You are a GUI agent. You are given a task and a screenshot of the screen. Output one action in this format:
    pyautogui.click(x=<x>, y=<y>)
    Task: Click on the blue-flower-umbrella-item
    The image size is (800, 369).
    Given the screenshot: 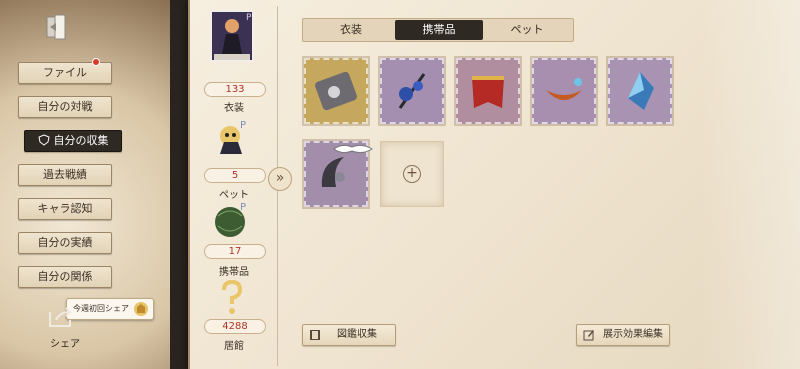 What is the action you would take?
    pyautogui.click(x=412, y=91)
    